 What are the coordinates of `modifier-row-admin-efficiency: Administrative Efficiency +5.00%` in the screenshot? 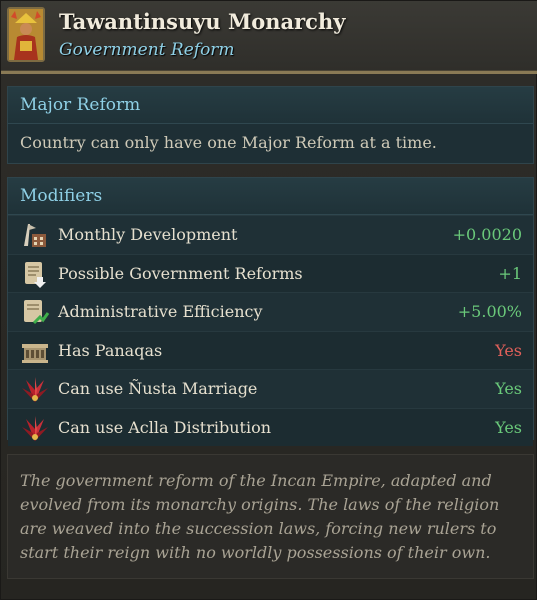 It's located at (270, 311).